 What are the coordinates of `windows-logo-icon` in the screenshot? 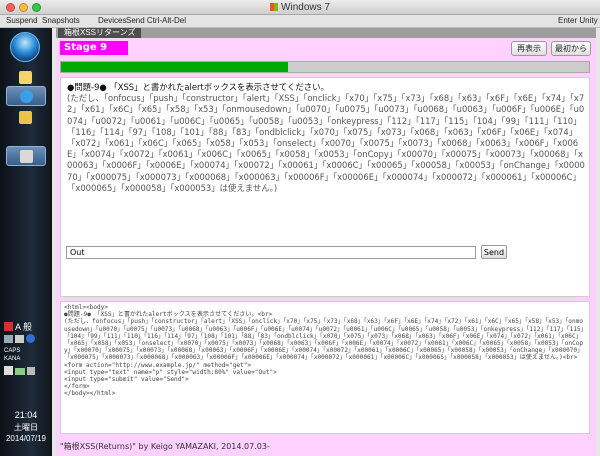 It's located at (274, 7).